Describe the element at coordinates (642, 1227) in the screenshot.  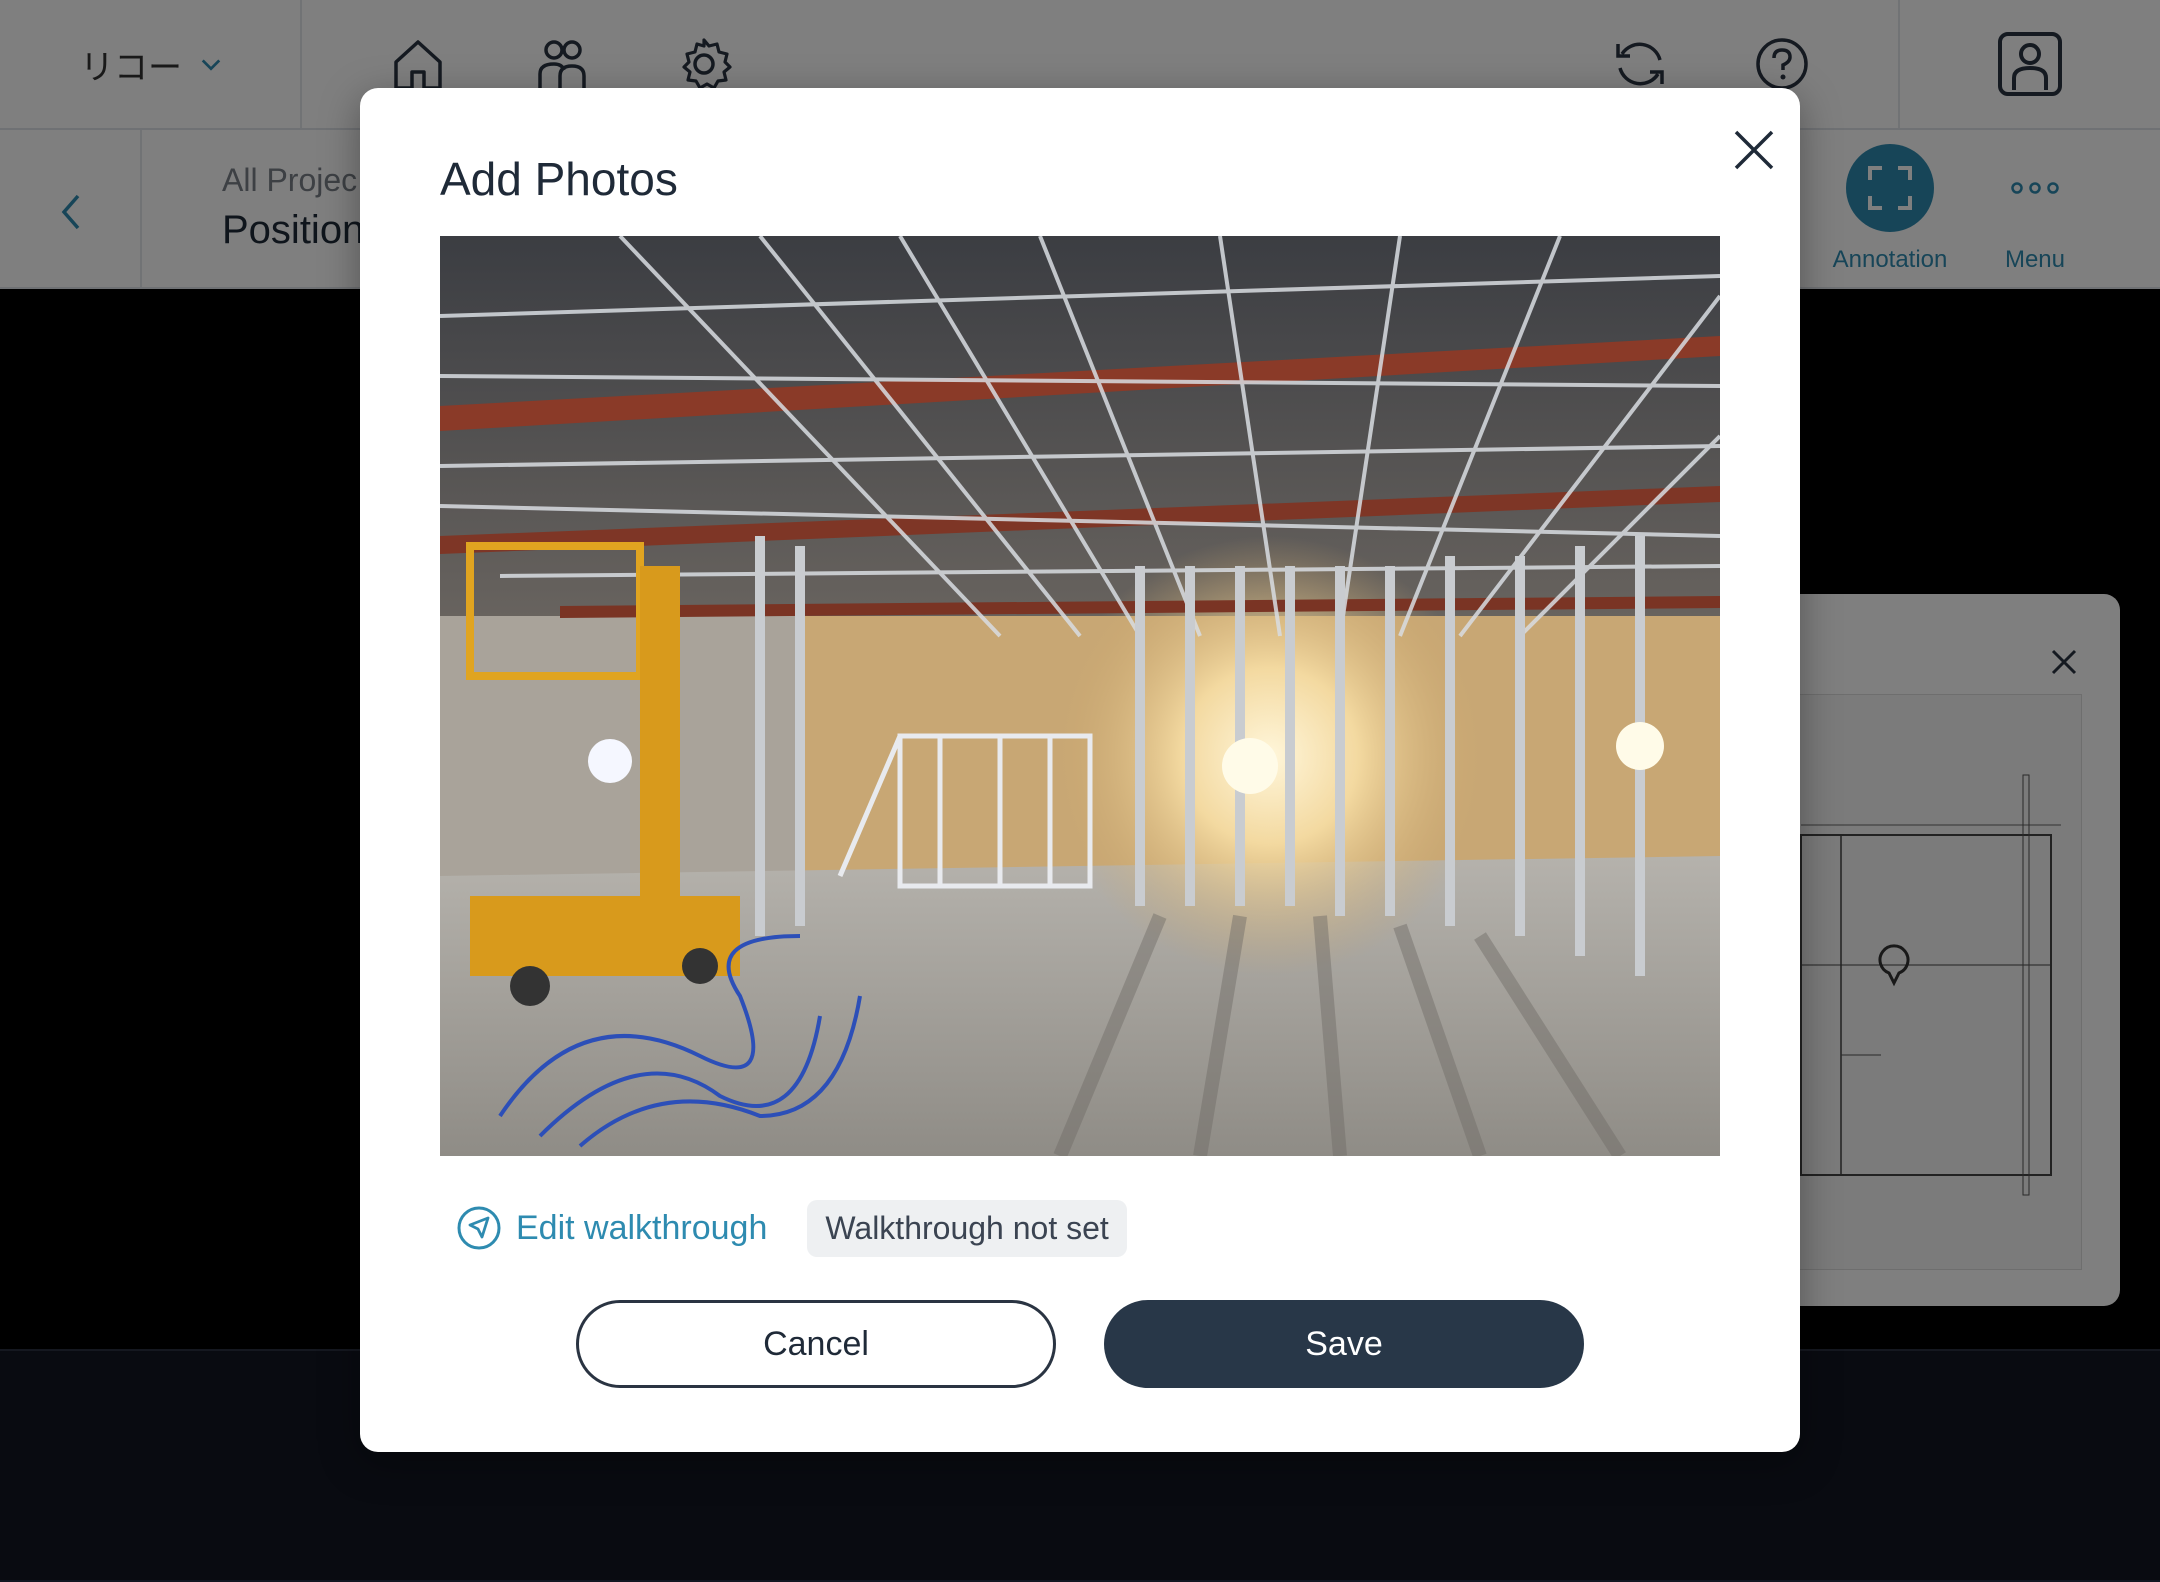
I see `edit-walkthrough-label: Edit walkthrough` at that location.